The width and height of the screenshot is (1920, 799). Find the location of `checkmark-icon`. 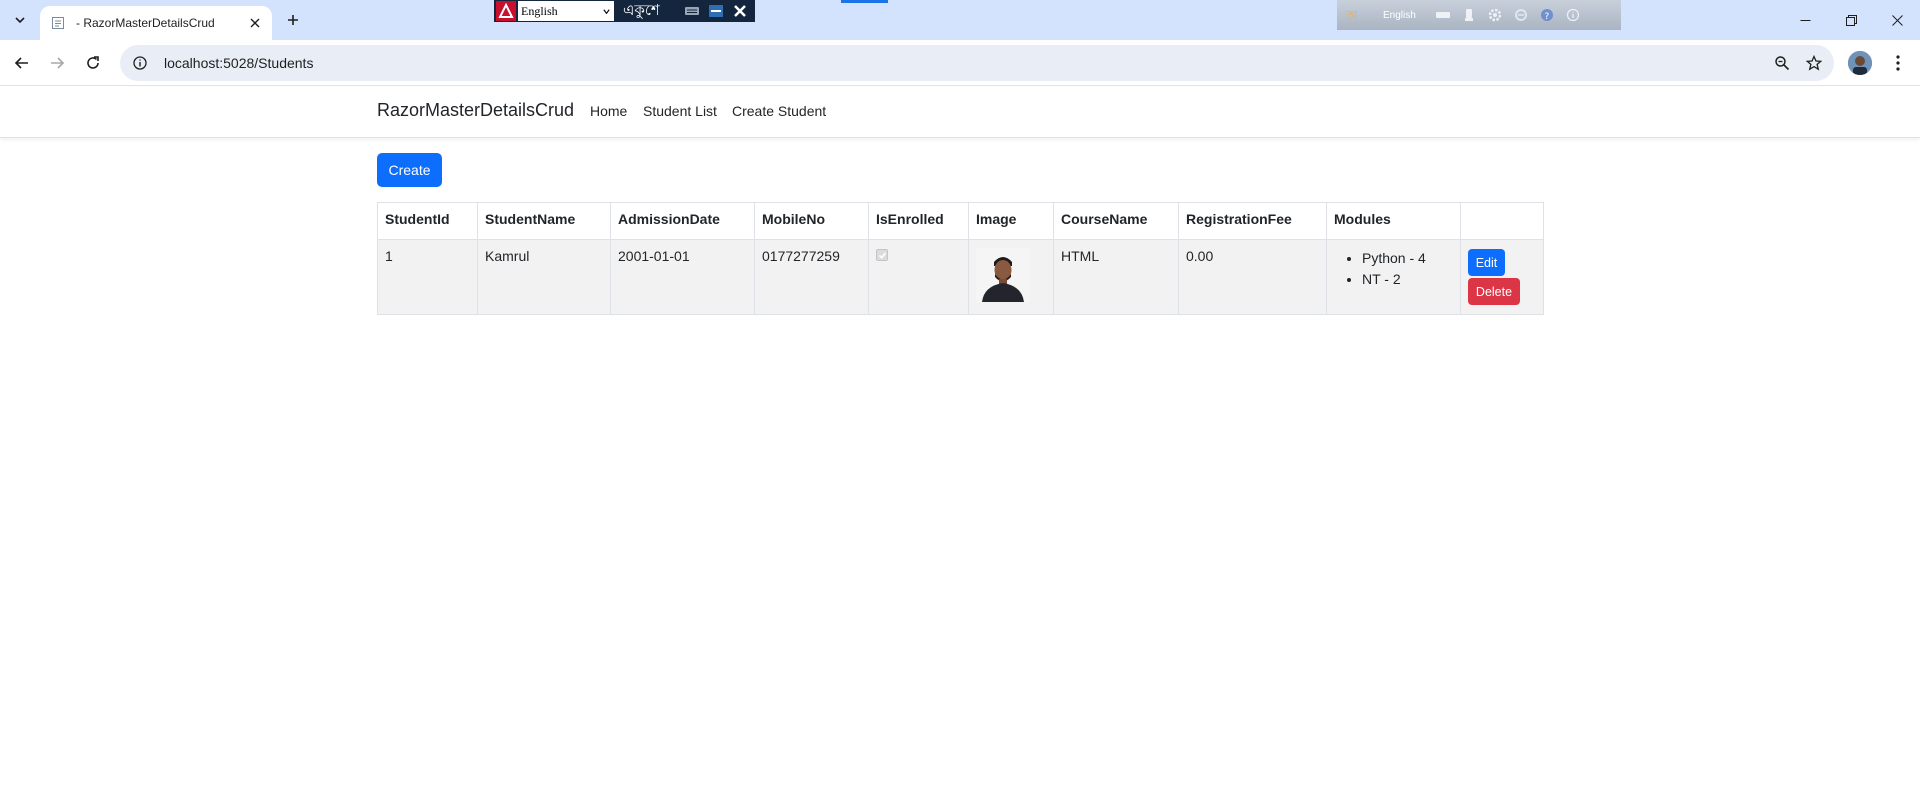

checkmark-icon is located at coordinates (882, 255).